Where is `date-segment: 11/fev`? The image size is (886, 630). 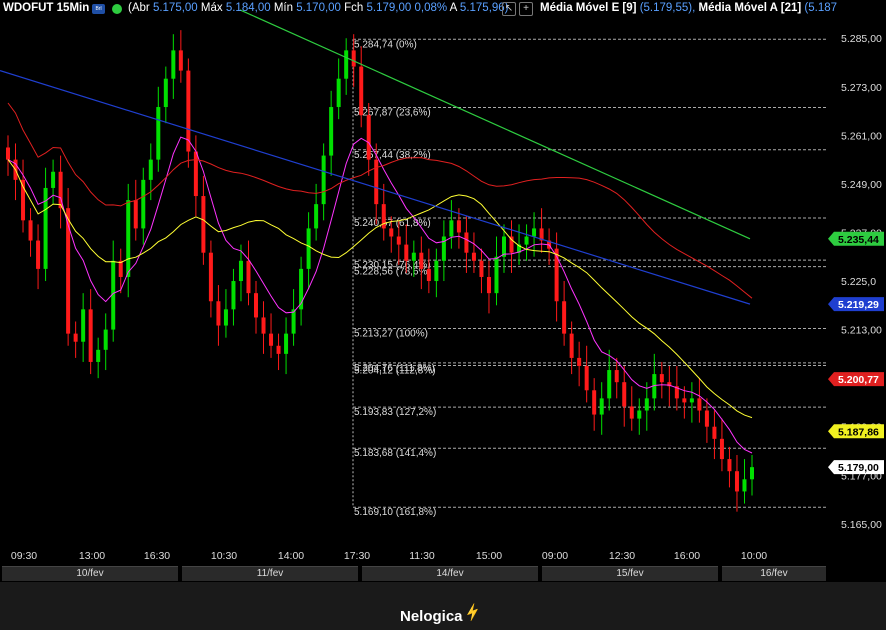 date-segment: 11/fev is located at coordinates (270, 573).